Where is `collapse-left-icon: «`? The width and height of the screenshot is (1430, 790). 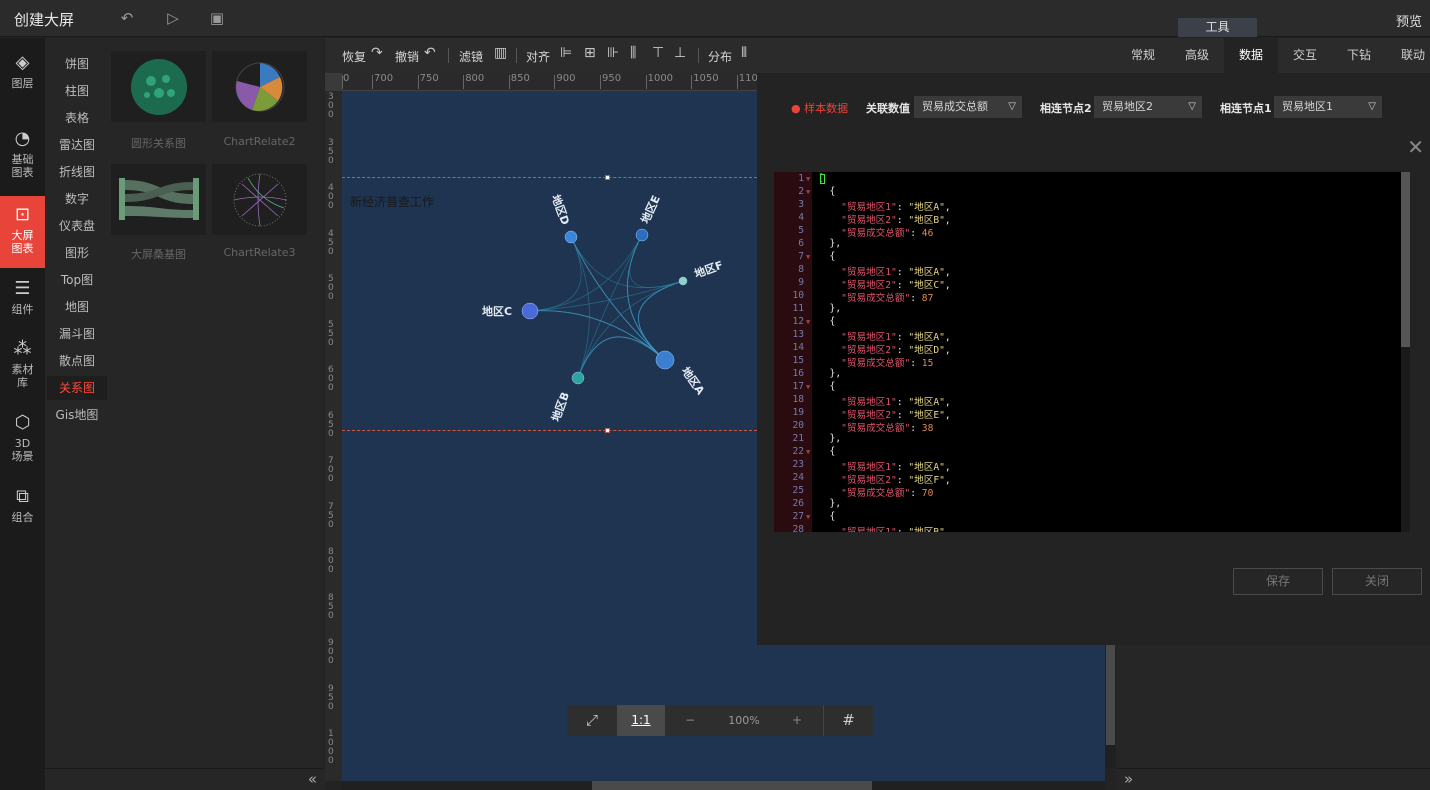
collapse-left-icon: « is located at coordinates (312, 779).